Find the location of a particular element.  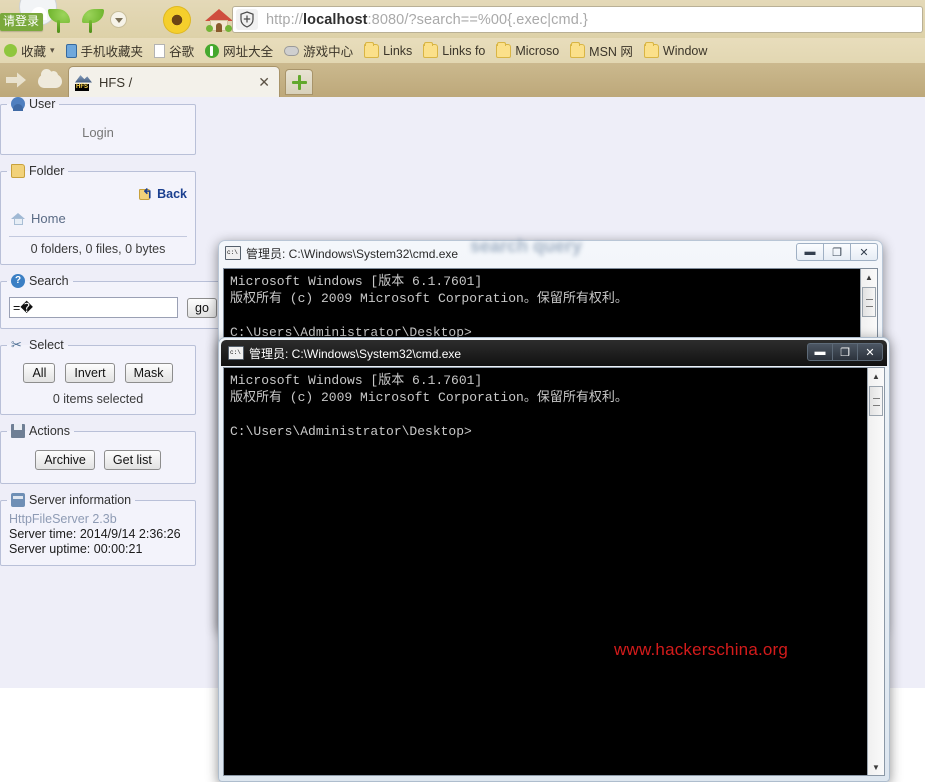

bookmark-links: Links is located at coordinates (388, 49).